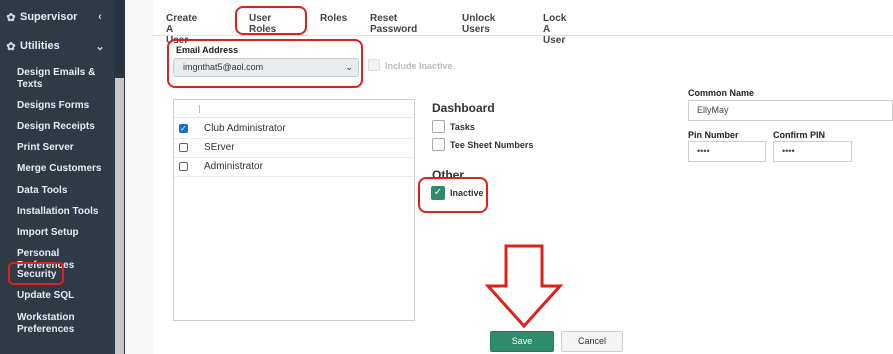 Image resolution: width=893 pixels, height=354 pixels. Describe the element at coordinates (727, 151) in the screenshot. I see `pin-number-input: ••••` at that location.